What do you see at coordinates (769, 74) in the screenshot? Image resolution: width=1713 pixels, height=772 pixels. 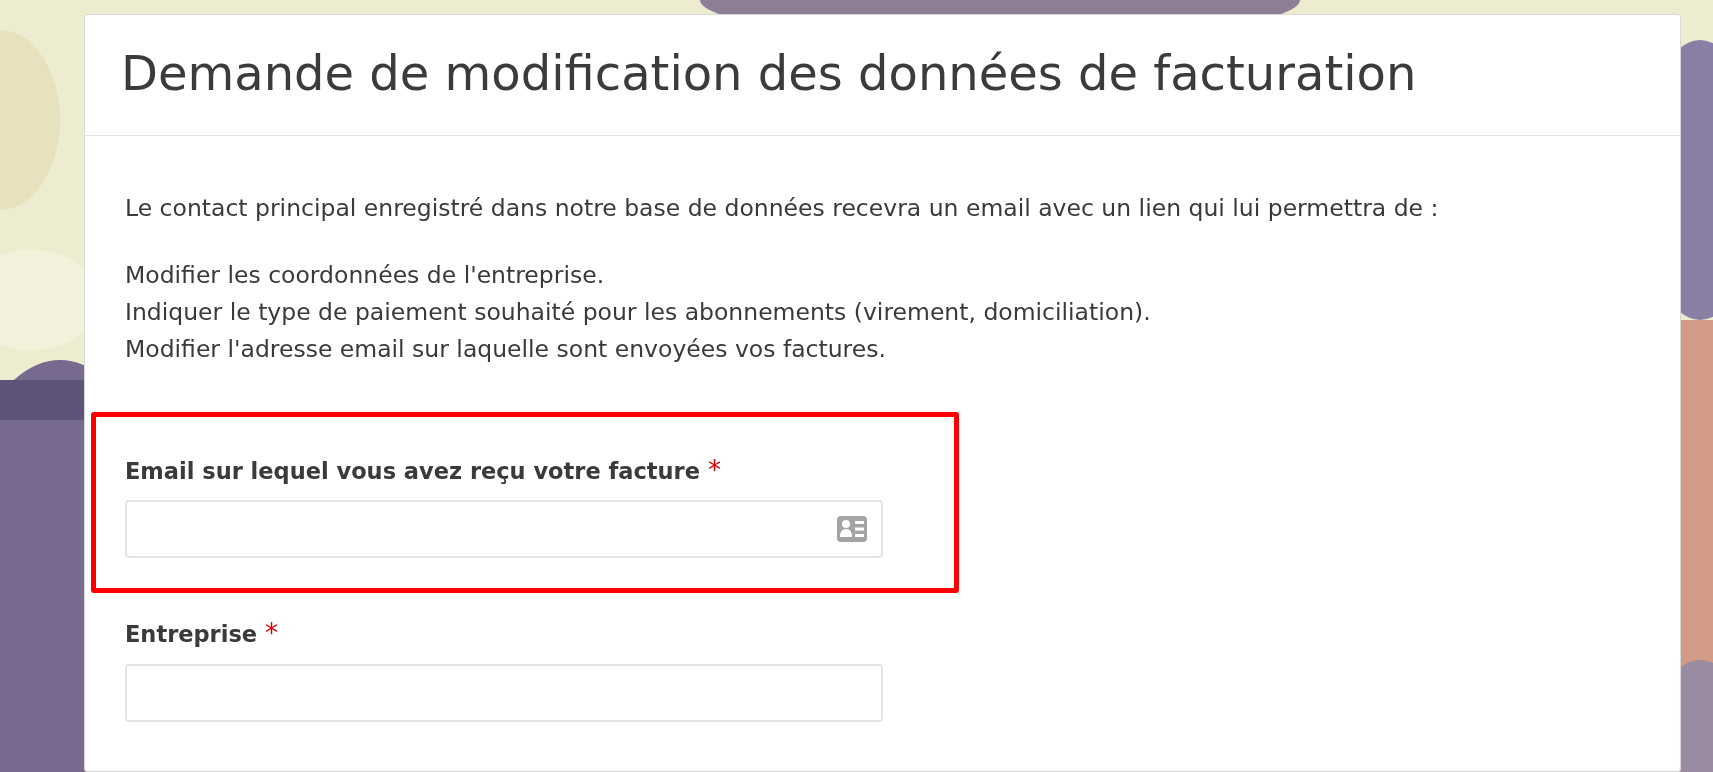 I see `page-title: Demande de modification des données de facturation` at bounding box center [769, 74].